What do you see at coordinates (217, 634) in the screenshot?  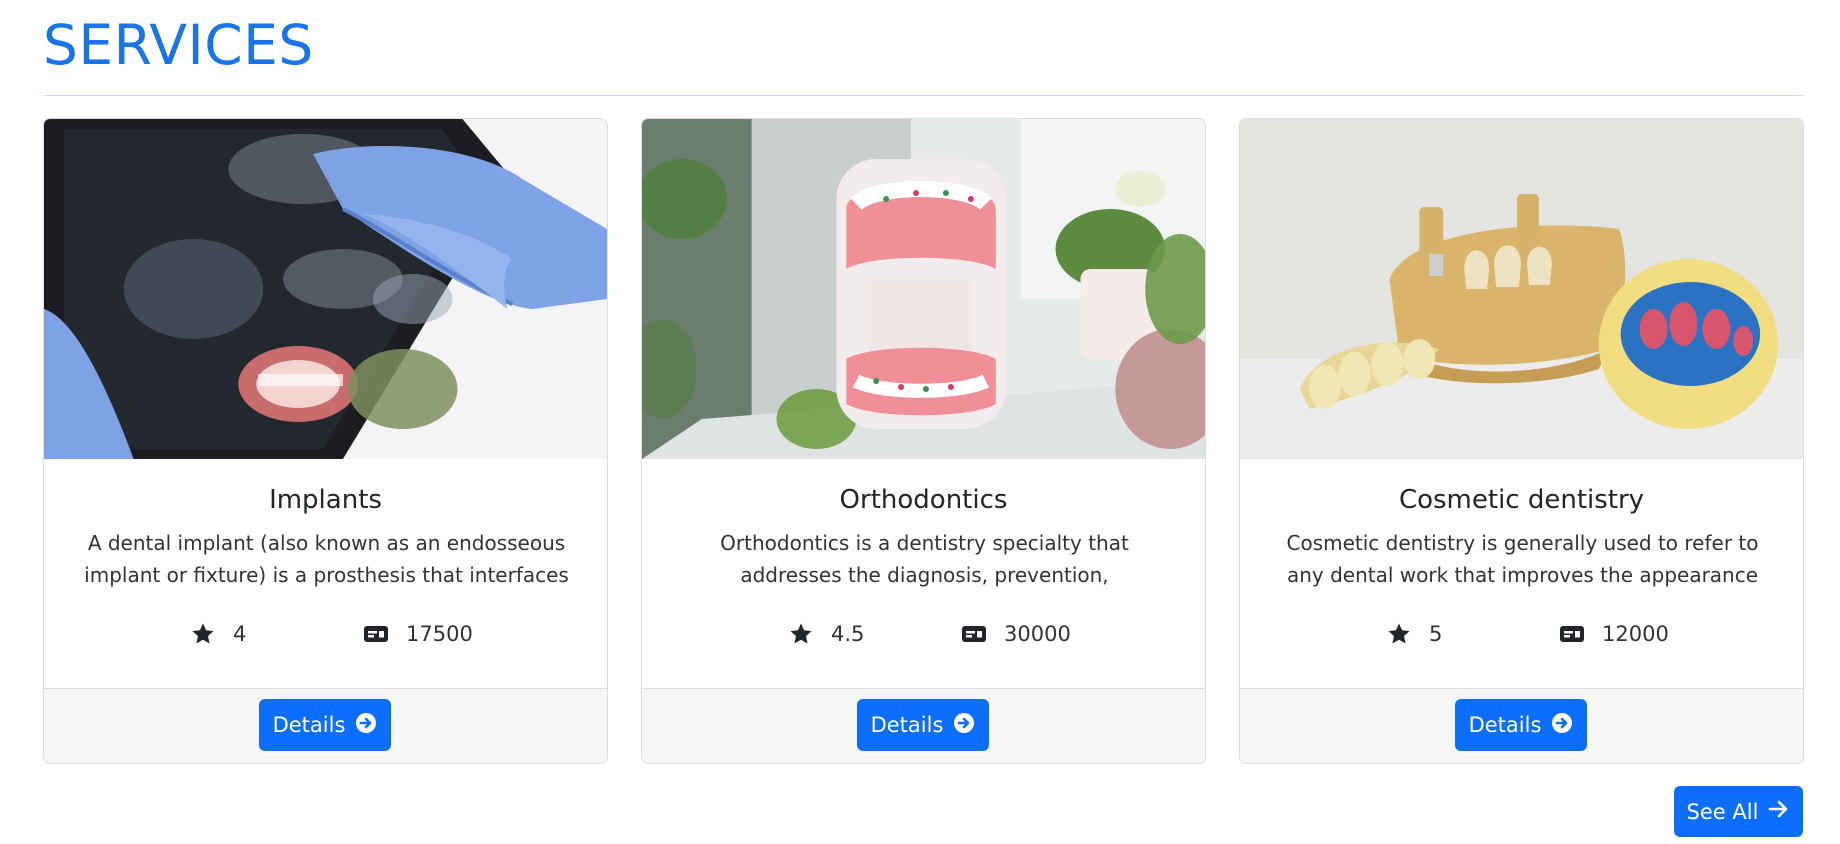 I see `service-rating: 4` at bounding box center [217, 634].